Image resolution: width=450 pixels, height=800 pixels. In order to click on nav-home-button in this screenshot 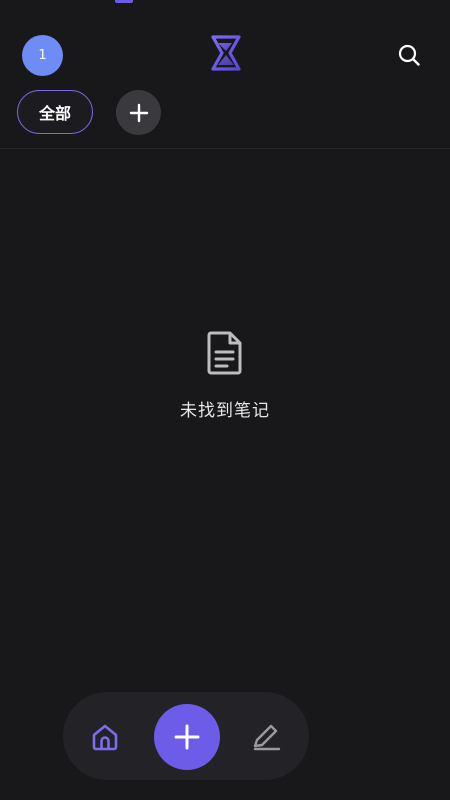, I will do `click(105, 737)`.